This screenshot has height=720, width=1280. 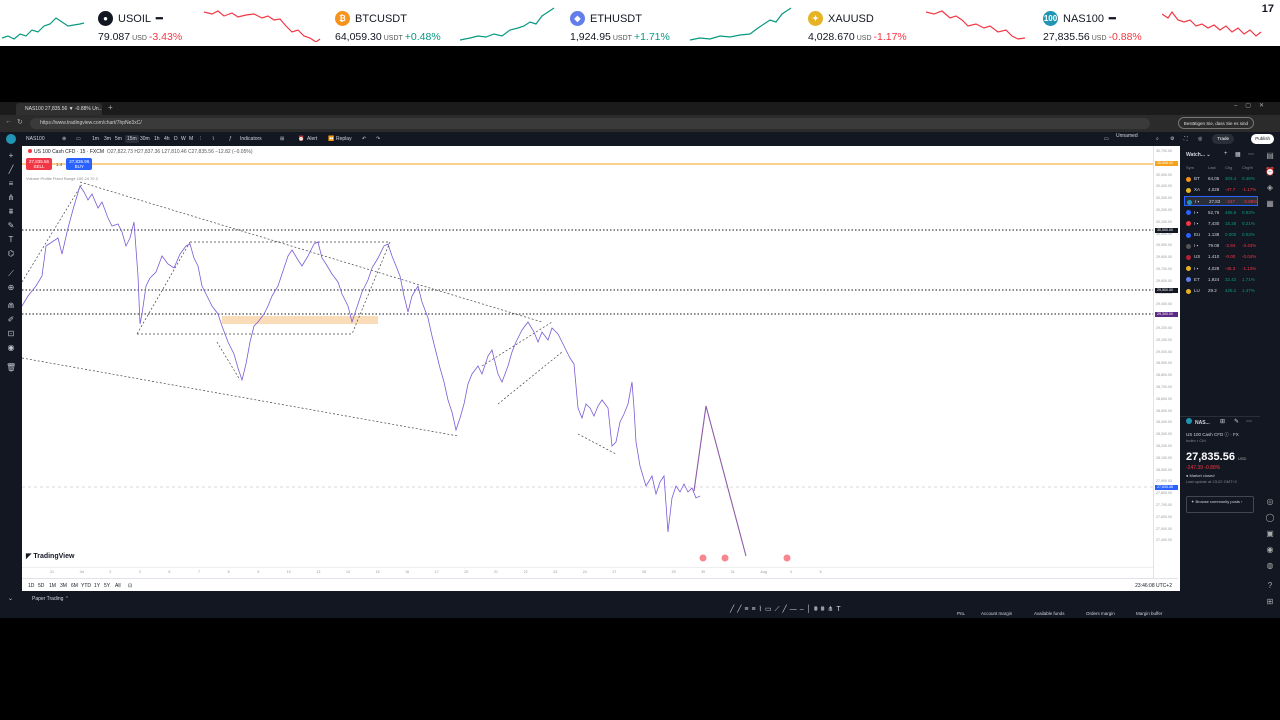 I want to click on watchlist-row: EU 1.138 0.000 0.03%, so click(x=1221, y=235).